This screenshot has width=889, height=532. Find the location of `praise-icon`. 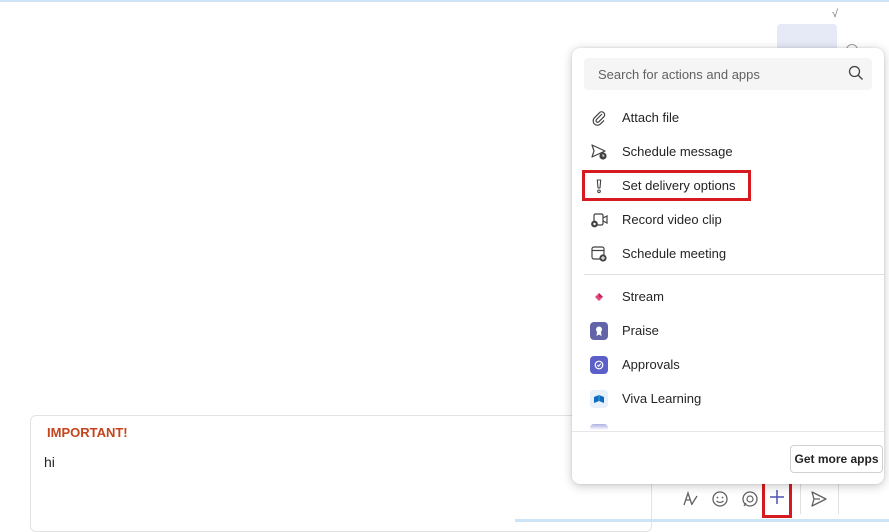

praise-icon is located at coordinates (599, 331).